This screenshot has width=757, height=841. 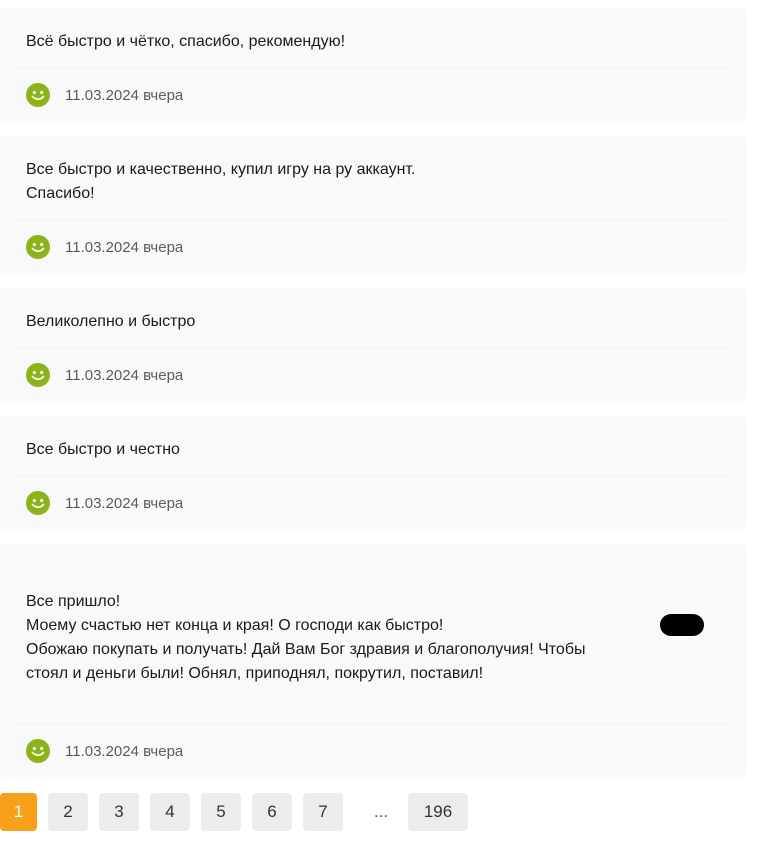 I want to click on page-button-4: 4, so click(x=170, y=812).